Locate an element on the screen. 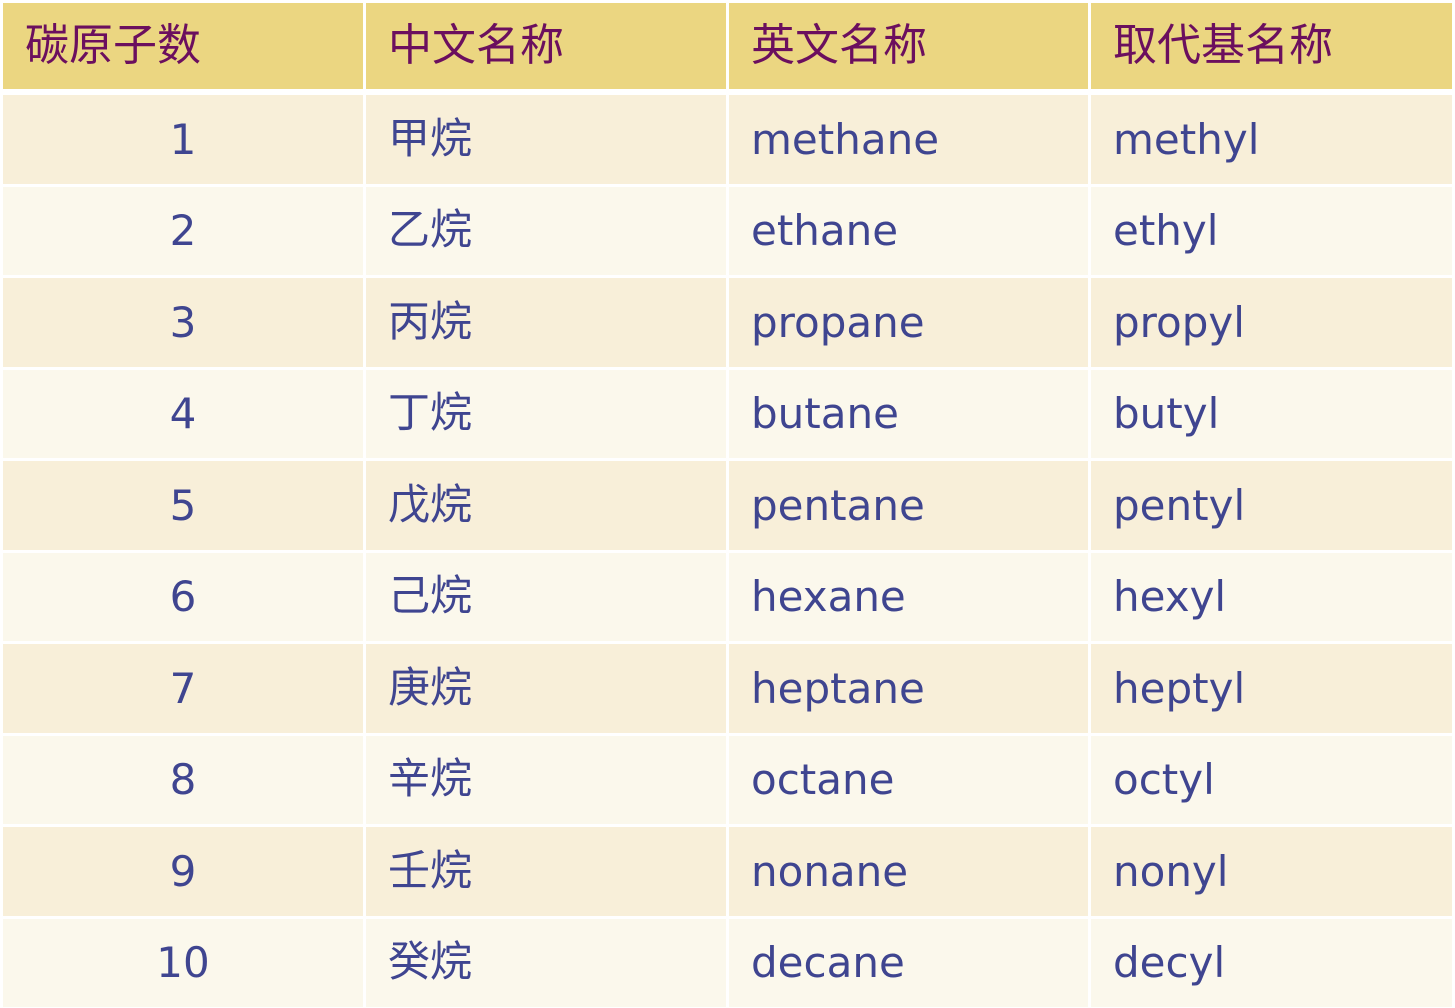 Image resolution: width=1455 pixels, height=1008 pixels. carbon-count-cell: 4 is located at coordinates (183, 413).